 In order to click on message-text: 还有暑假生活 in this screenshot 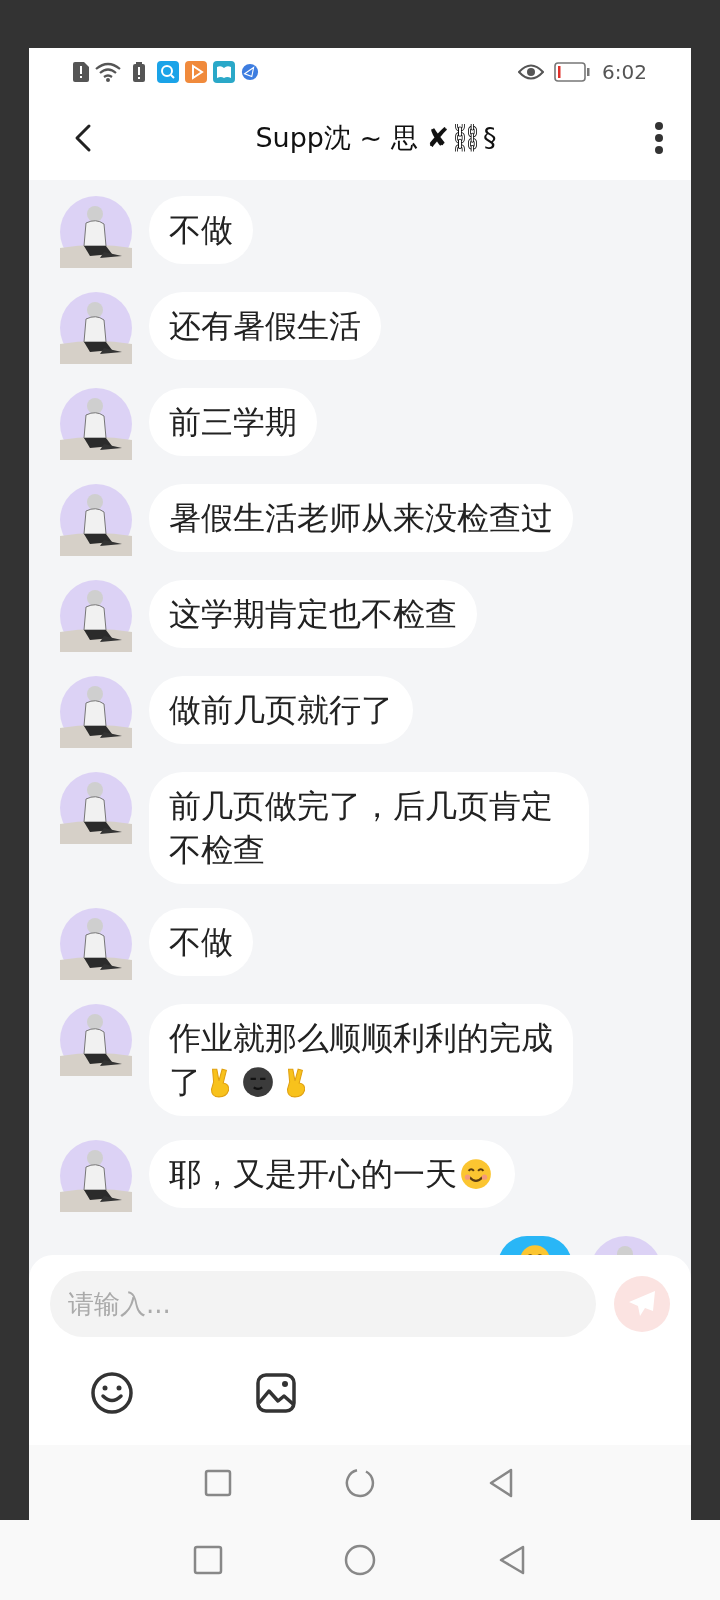, I will do `click(265, 326)`.